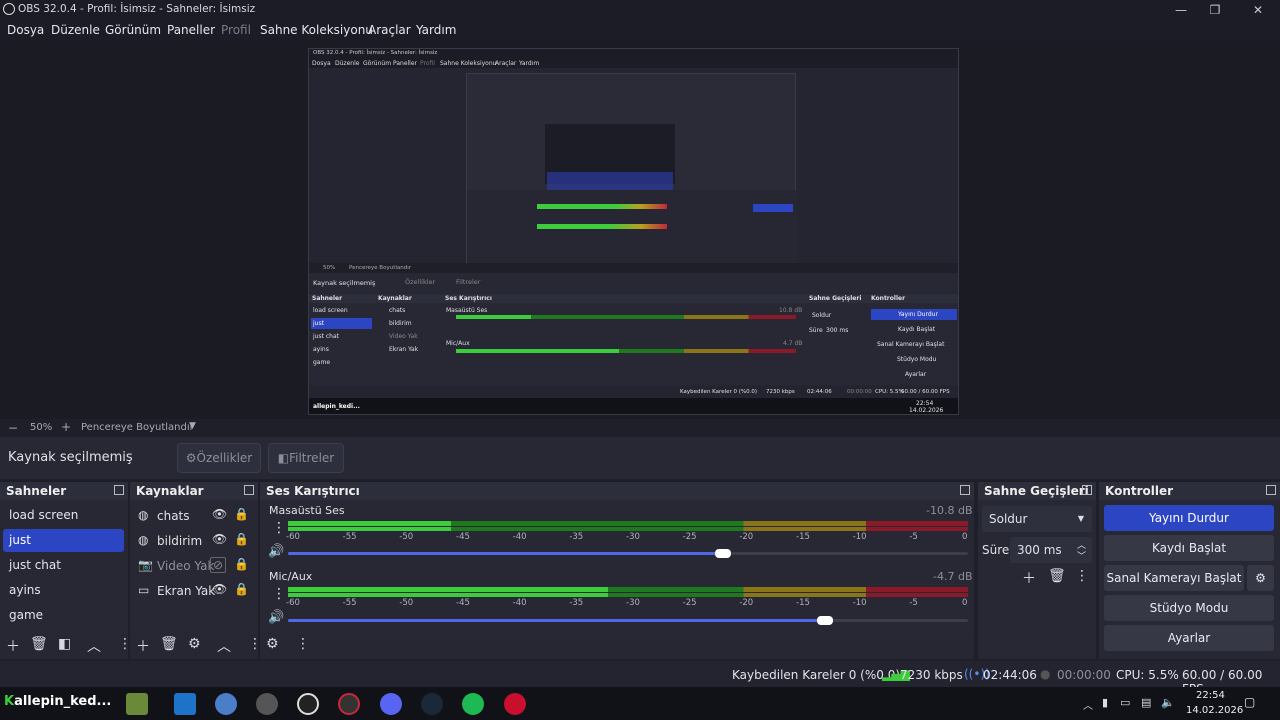 Image resolution: width=1280 pixels, height=720 pixels. I want to click on nested-scene-4: game, so click(322, 362).